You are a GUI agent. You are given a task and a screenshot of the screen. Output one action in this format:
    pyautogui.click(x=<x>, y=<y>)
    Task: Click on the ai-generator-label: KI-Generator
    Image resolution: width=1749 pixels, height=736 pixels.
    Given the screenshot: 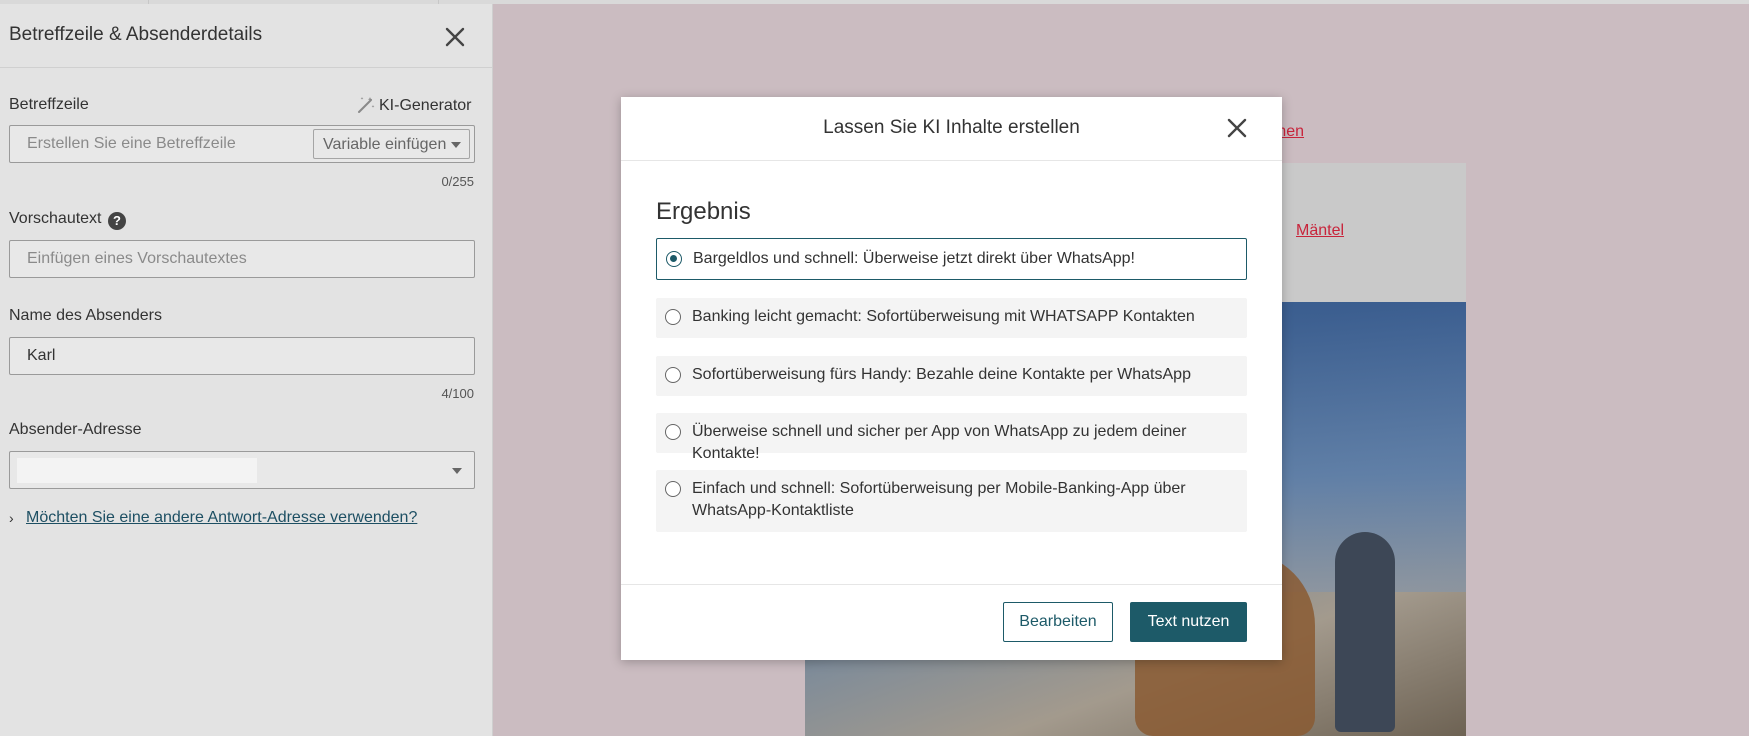 What is the action you would take?
    pyautogui.click(x=425, y=105)
    